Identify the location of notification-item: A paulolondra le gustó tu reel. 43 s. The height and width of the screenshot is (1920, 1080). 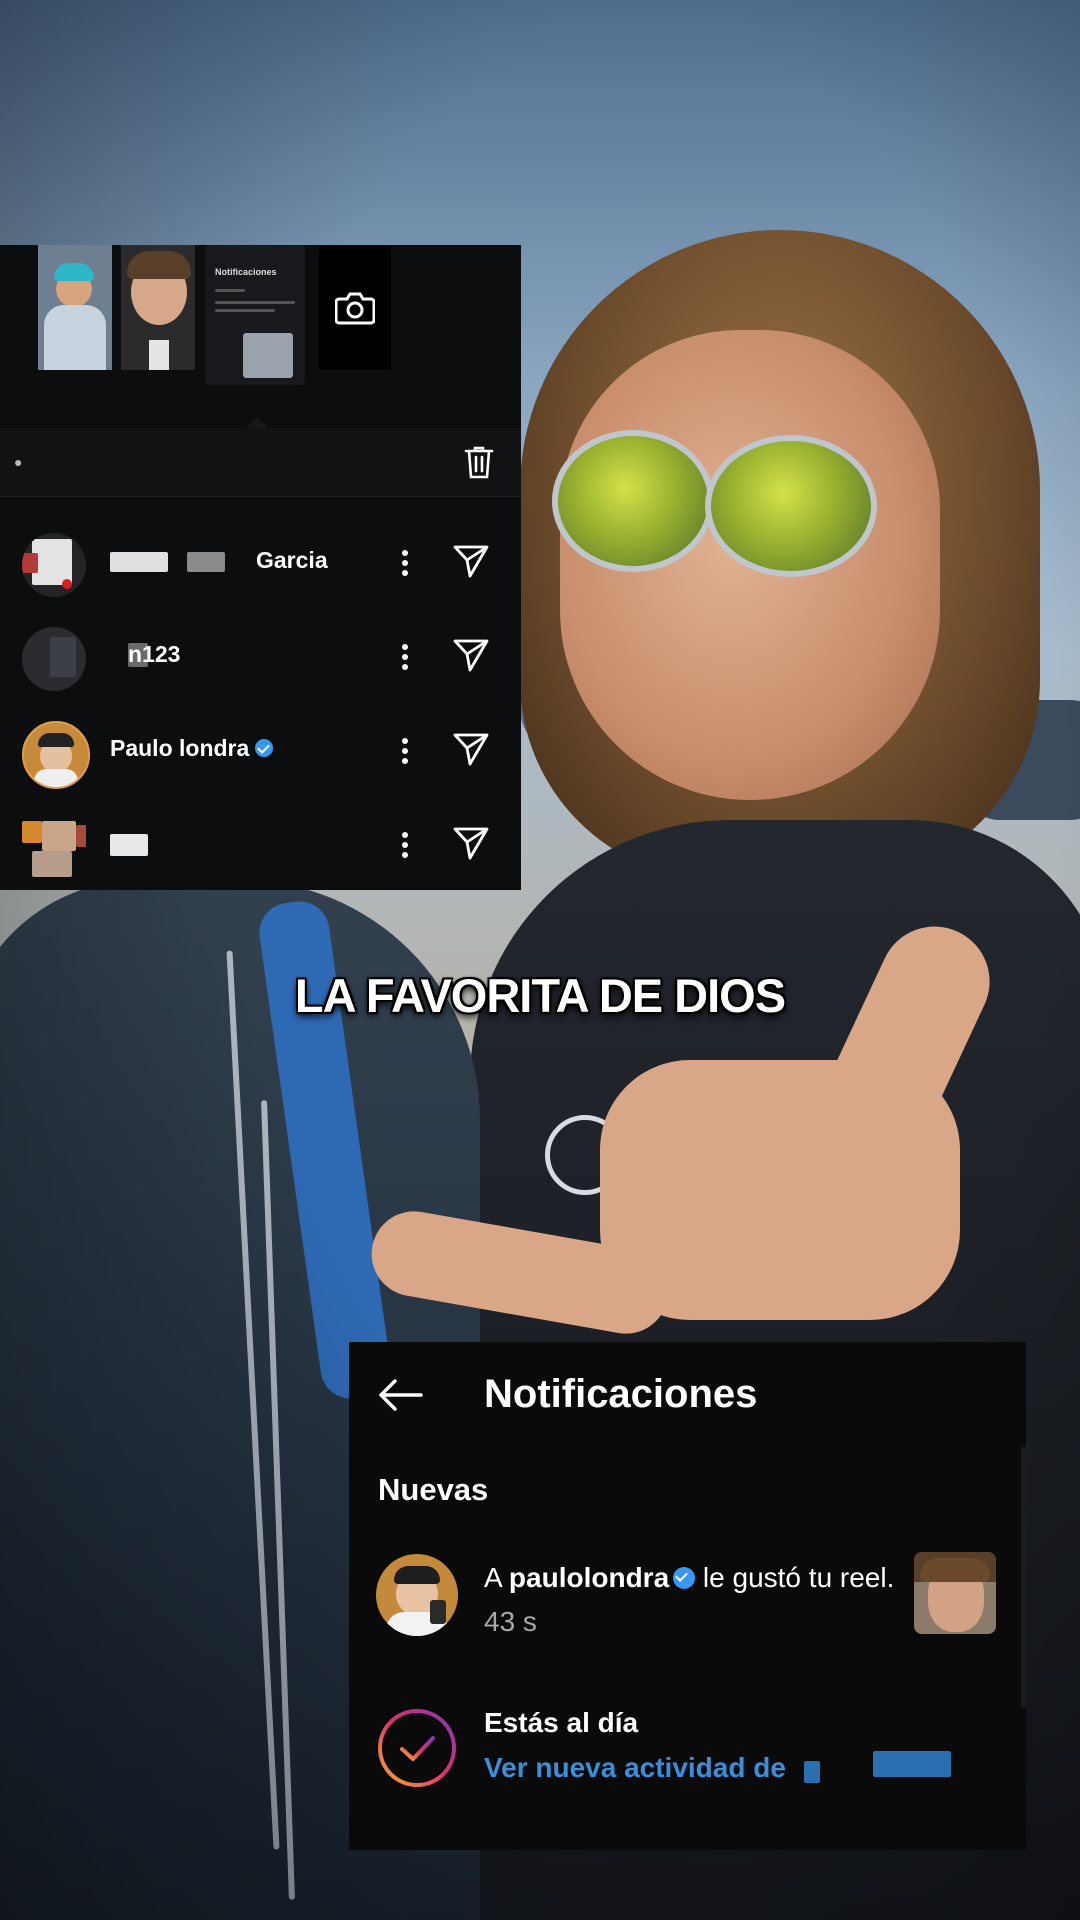
(687, 1597).